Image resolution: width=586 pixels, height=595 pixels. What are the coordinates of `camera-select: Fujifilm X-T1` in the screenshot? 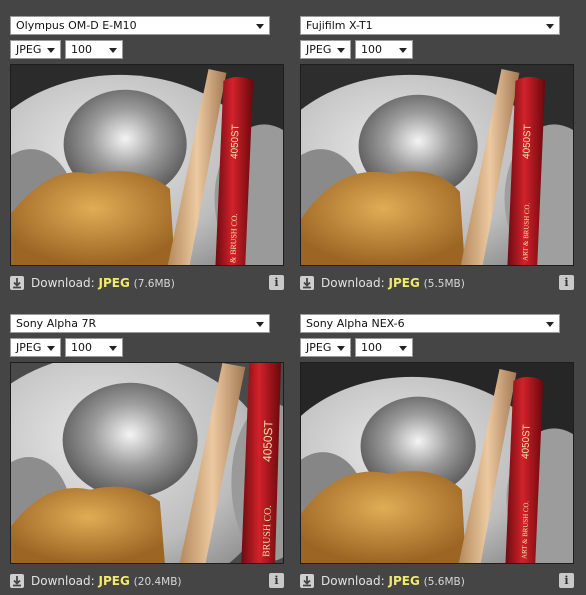 It's located at (430, 25).